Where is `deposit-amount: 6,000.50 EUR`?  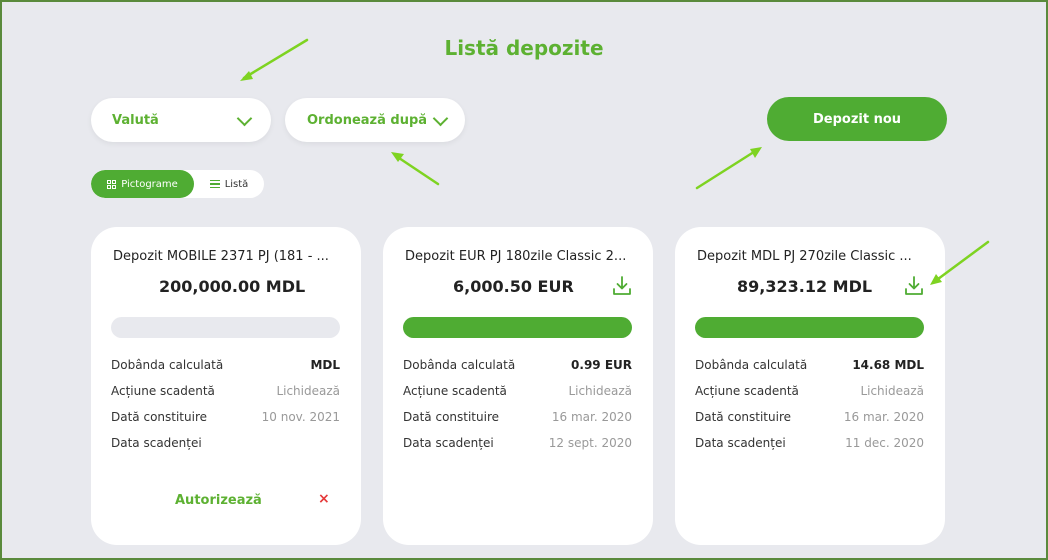 deposit-amount: 6,000.50 EUR is located at coordinates (513, 286).